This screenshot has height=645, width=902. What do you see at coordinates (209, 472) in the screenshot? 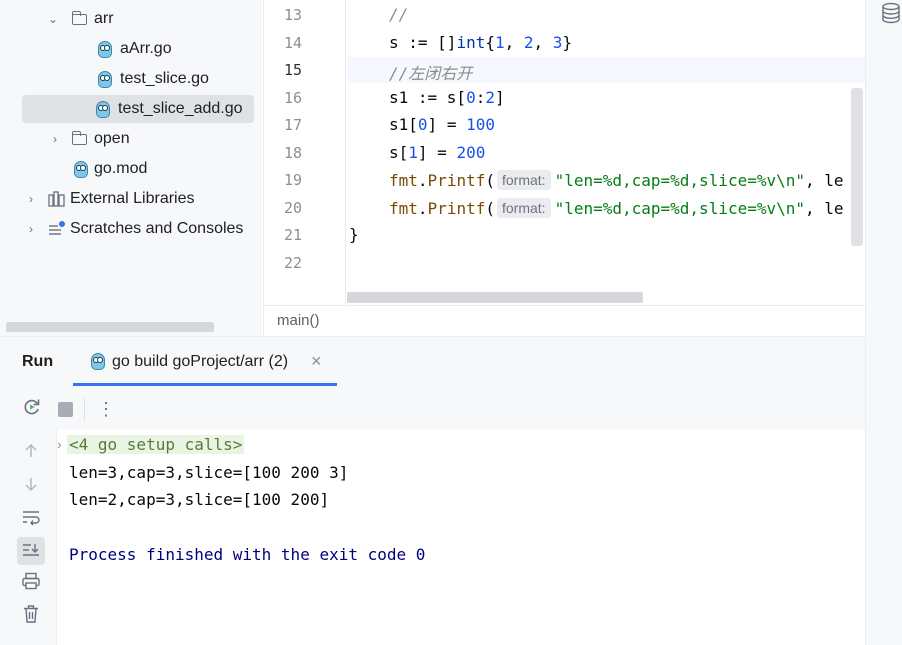
I see `console-line: len=3,cap=3,slice=[100 200 3]` at bounding box center [209, 472].